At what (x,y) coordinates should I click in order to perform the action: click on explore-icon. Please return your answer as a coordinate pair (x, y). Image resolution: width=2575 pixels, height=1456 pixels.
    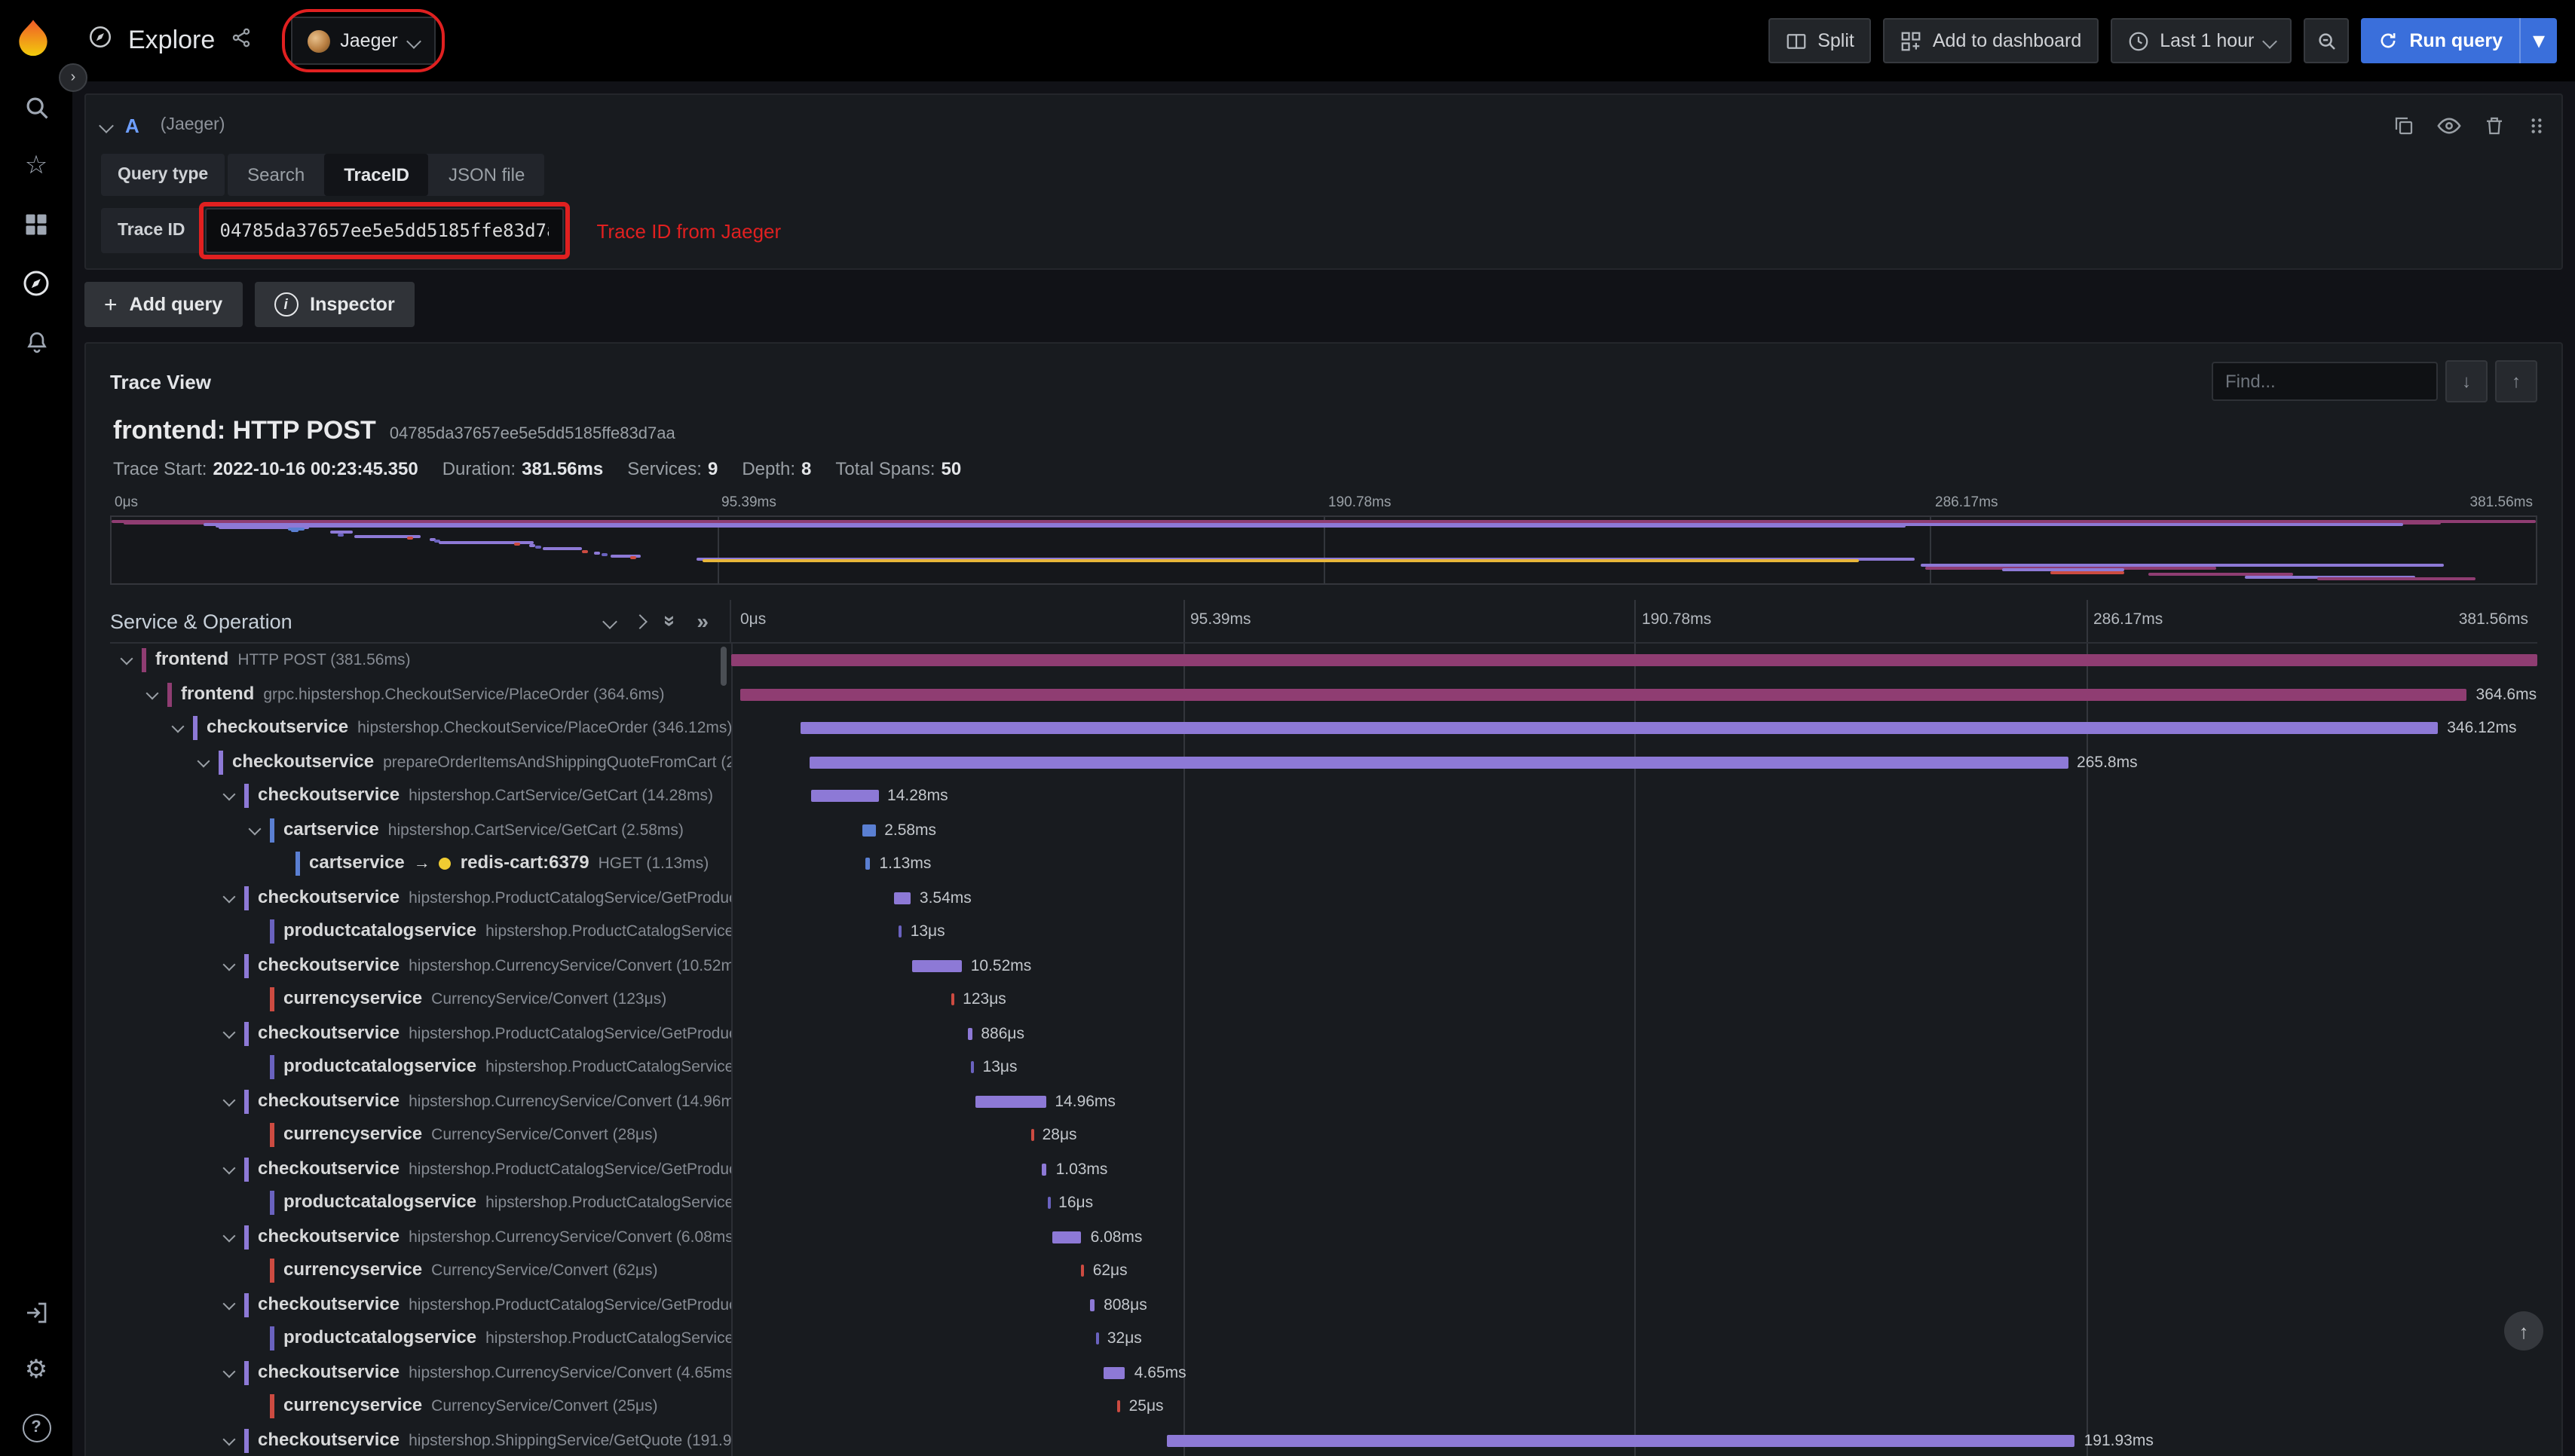
    Looking at the image, I should click on (36, 283).